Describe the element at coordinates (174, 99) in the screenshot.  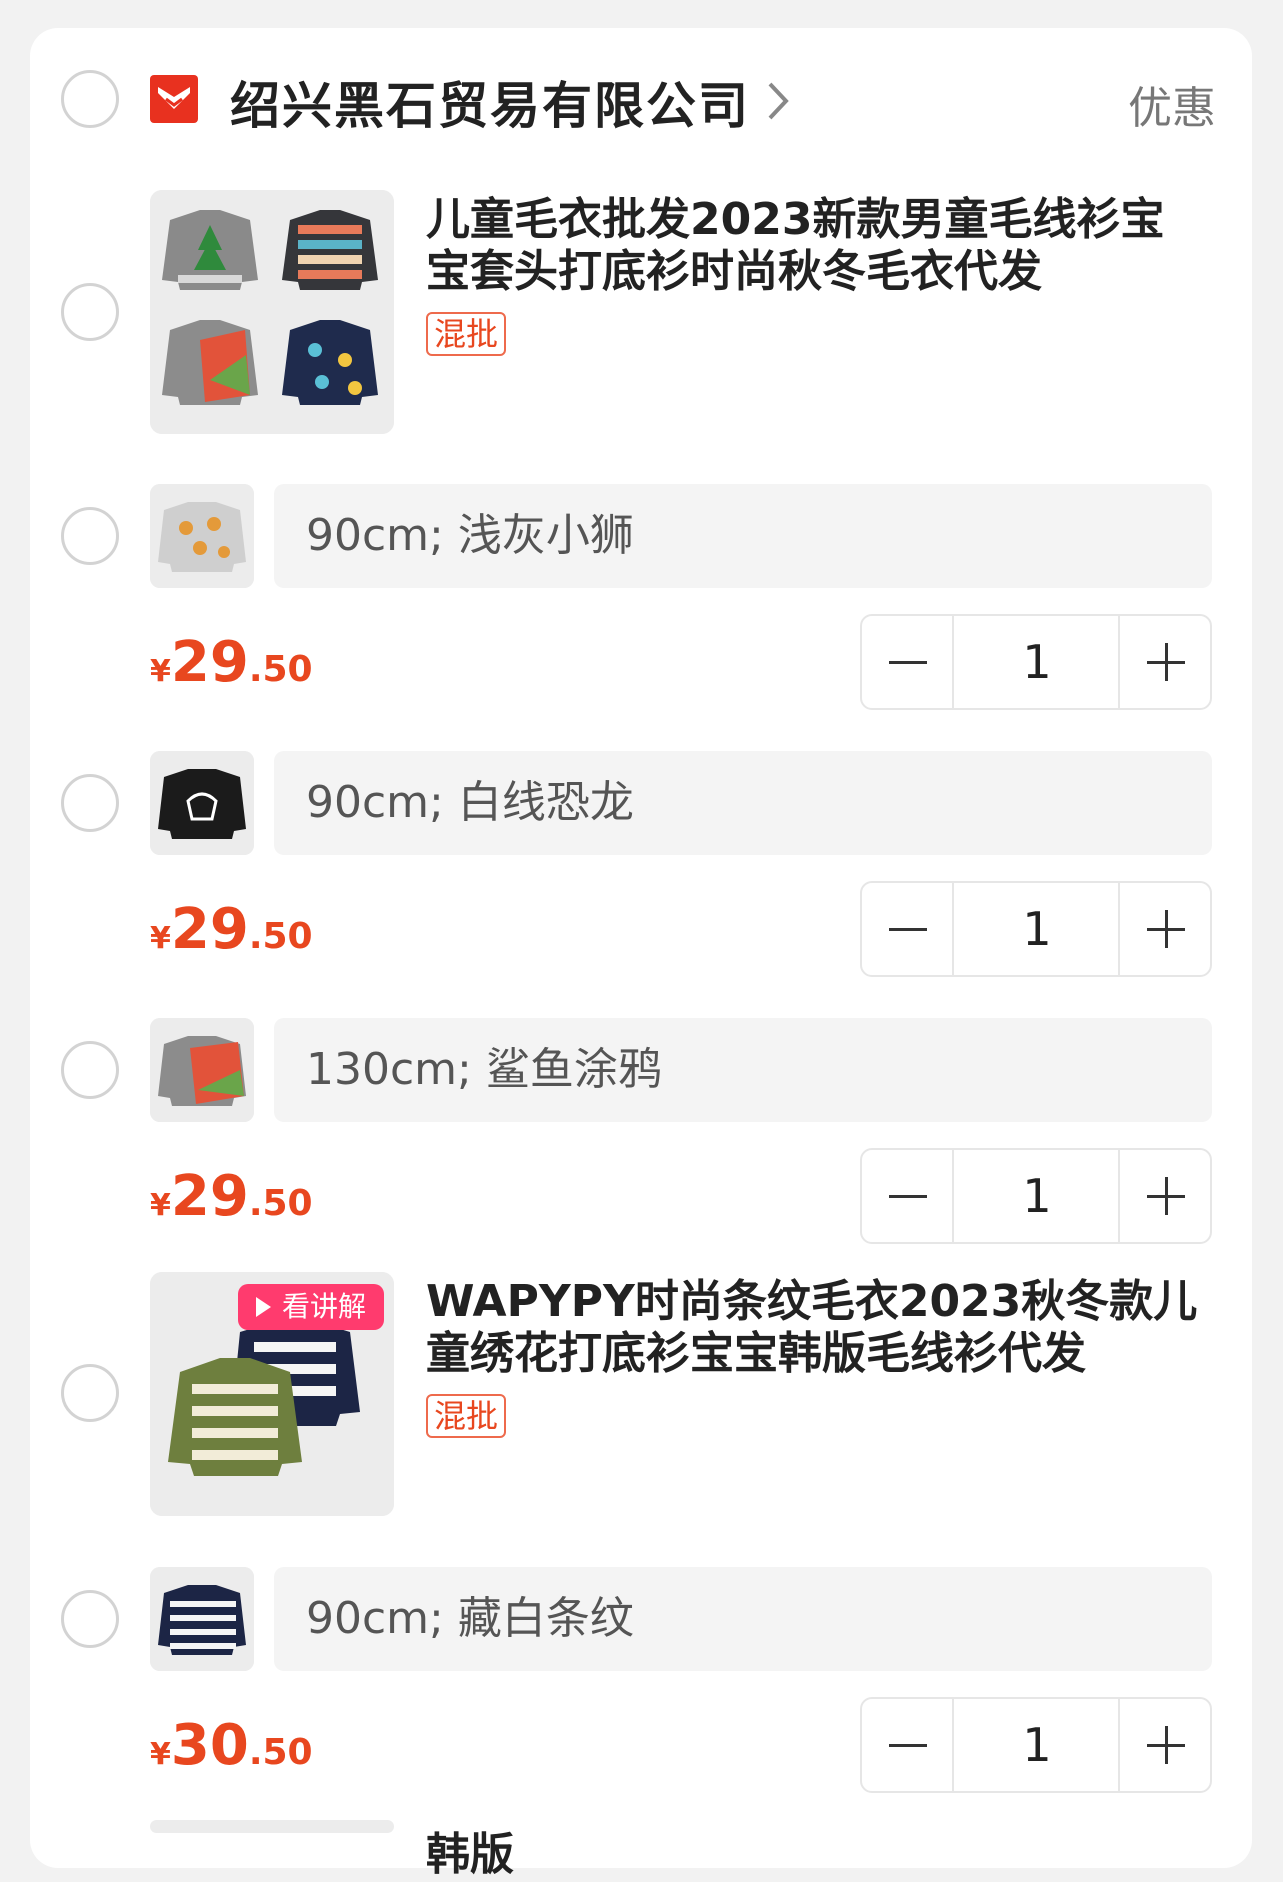
I see `shop-logo-icon` at that location.